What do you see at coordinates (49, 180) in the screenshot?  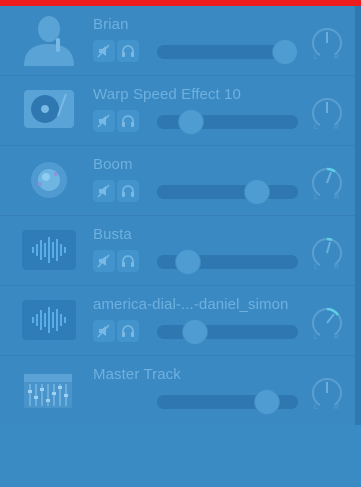 I see `burst-icon` at bounding box center [49, 180].